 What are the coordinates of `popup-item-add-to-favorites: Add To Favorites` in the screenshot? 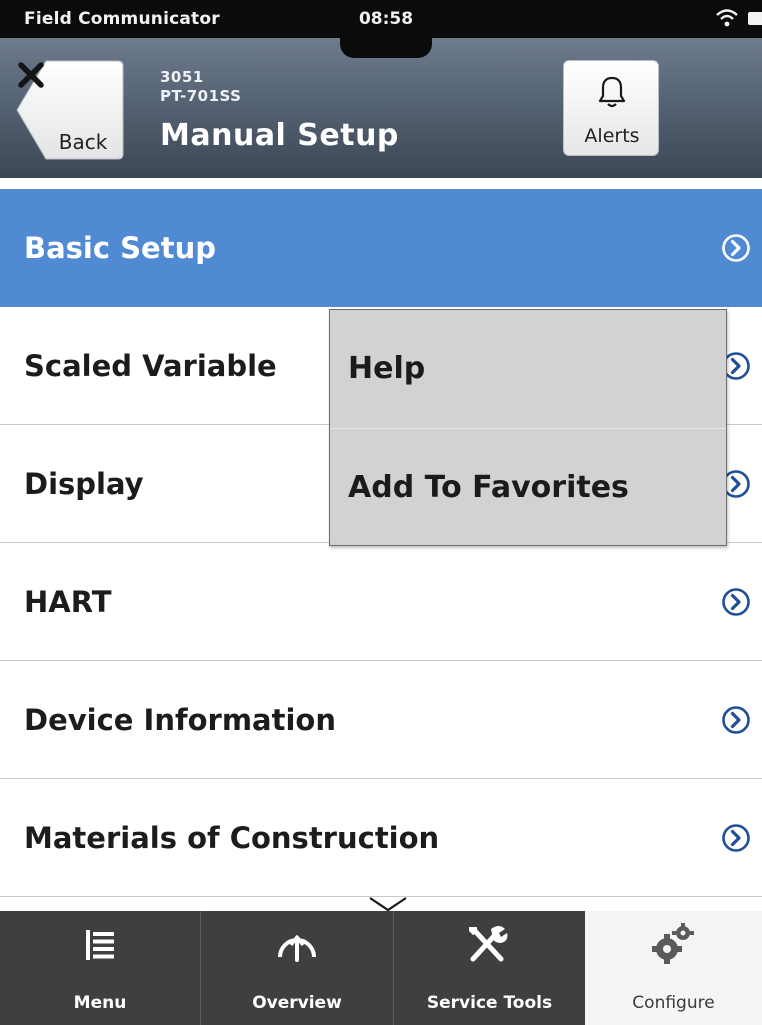 It's located at (528, 488).